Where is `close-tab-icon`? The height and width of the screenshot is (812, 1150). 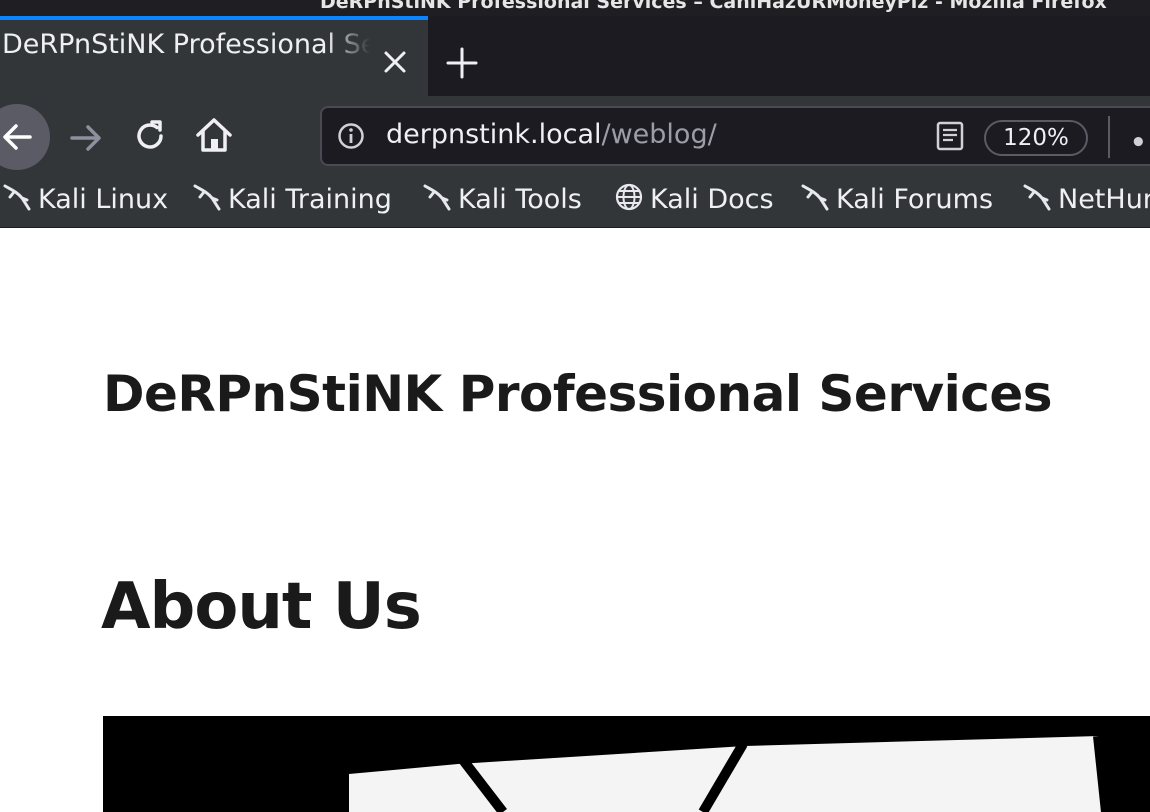
close-tab-icon is located at coordinates (395, 62).